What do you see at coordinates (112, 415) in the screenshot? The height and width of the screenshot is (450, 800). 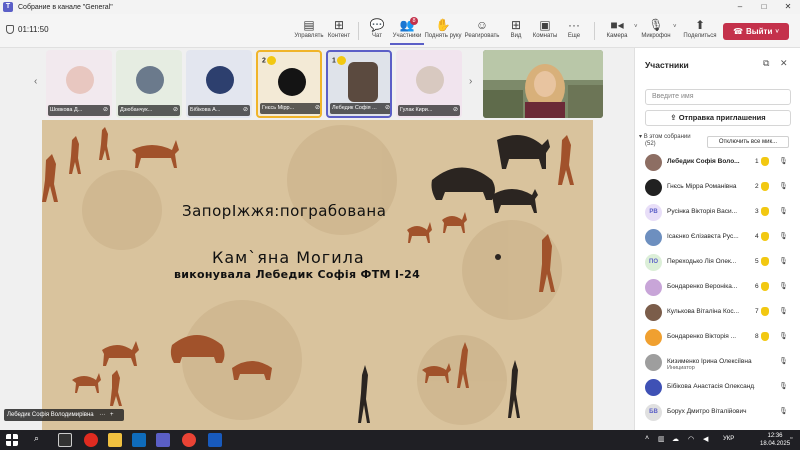 I see `plus-icon: +` at bounding box center [112, 415].